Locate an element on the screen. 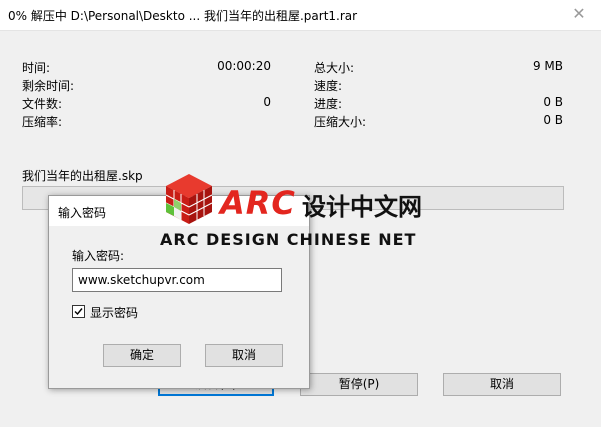  stat-label-ratio: 压缩率: is located at coordinates (42, 122).